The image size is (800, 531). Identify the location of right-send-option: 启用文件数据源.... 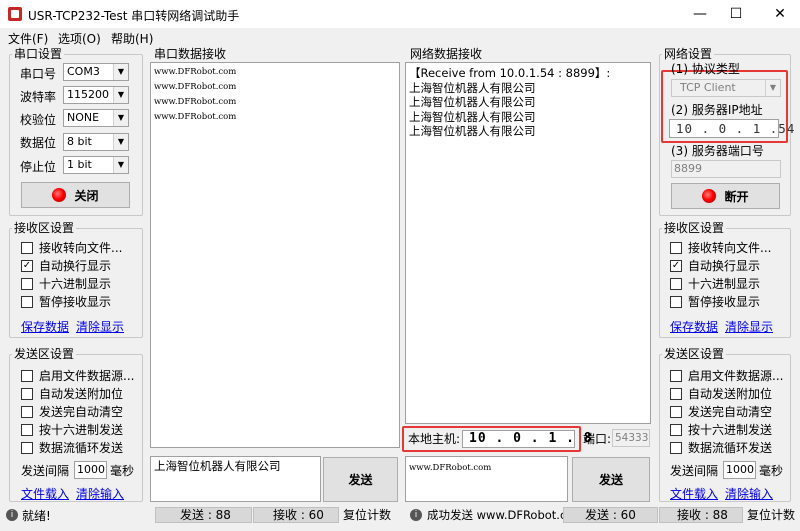
(726, 376).